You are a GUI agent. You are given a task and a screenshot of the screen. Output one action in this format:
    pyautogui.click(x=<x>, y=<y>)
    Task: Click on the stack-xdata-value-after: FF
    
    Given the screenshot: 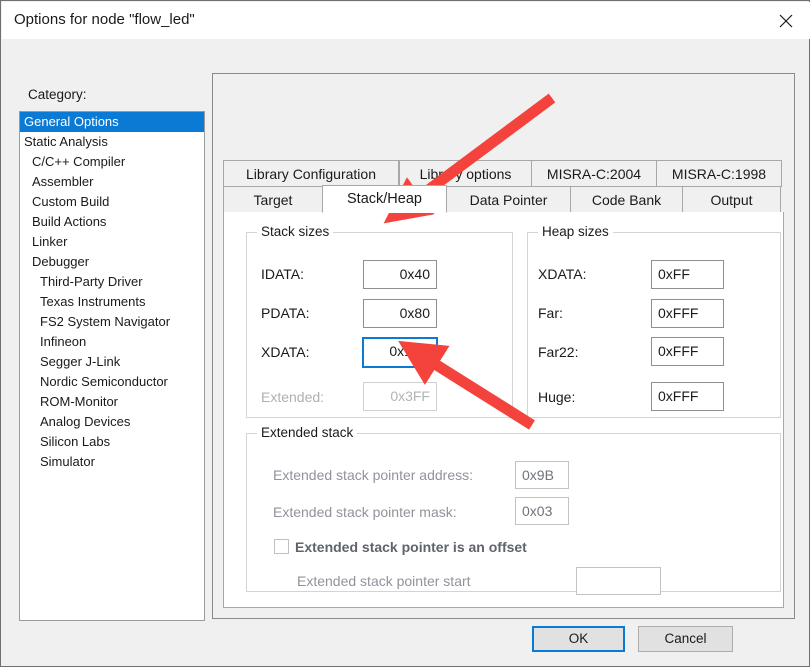 What is the action you would take?
    pyautogui.click(x=421, y=351)
    